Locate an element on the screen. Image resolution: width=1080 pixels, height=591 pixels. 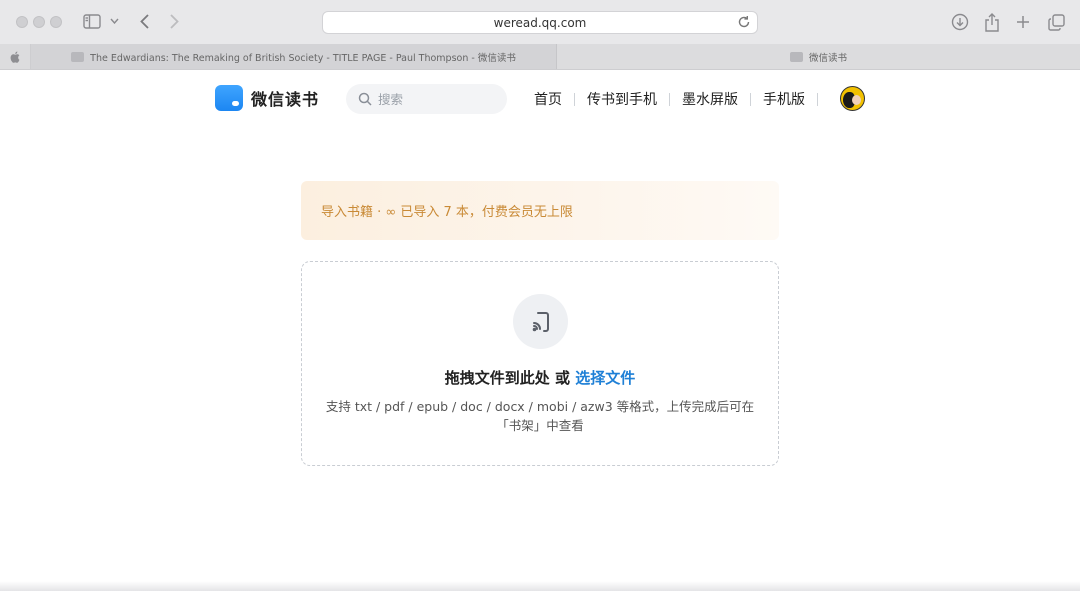
search-box is located at coordinates (426, 99).